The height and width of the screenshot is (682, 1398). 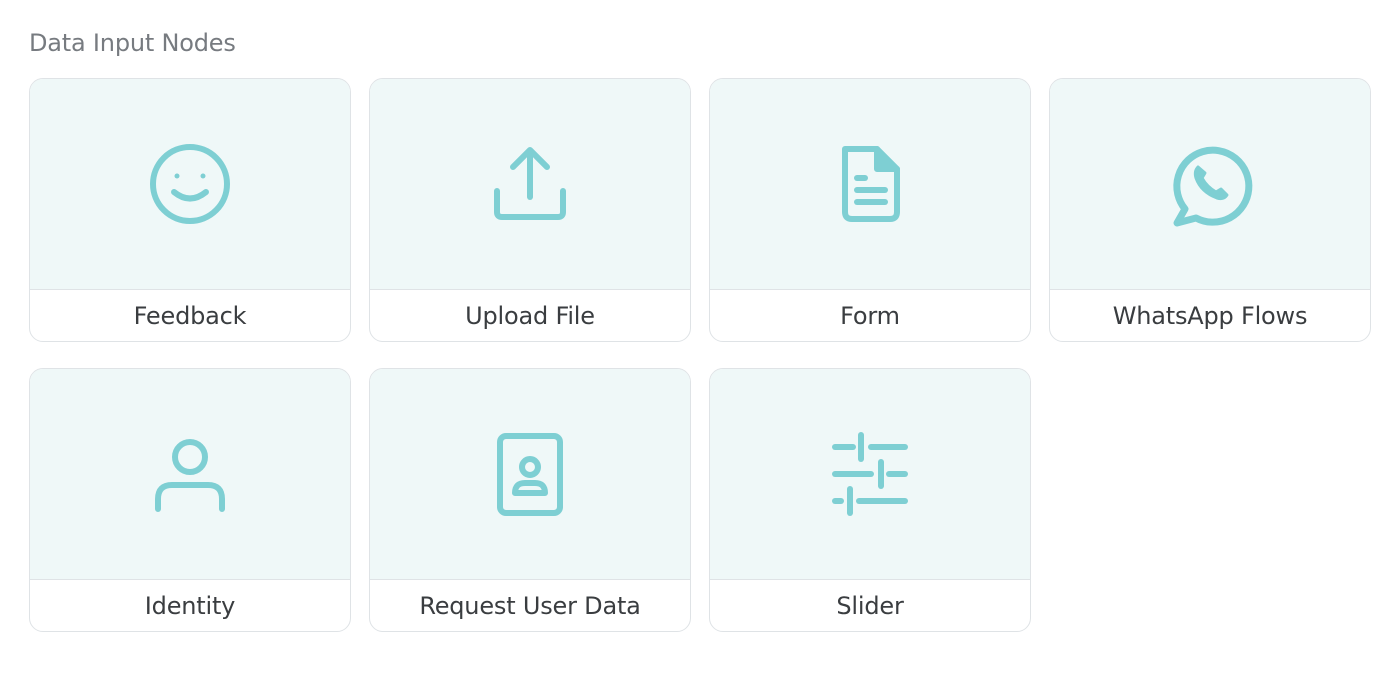 What do you see at coordinates (870, 315) in the screenshot?
I see `node-label-form: Form` at bounding box center [870, 315].